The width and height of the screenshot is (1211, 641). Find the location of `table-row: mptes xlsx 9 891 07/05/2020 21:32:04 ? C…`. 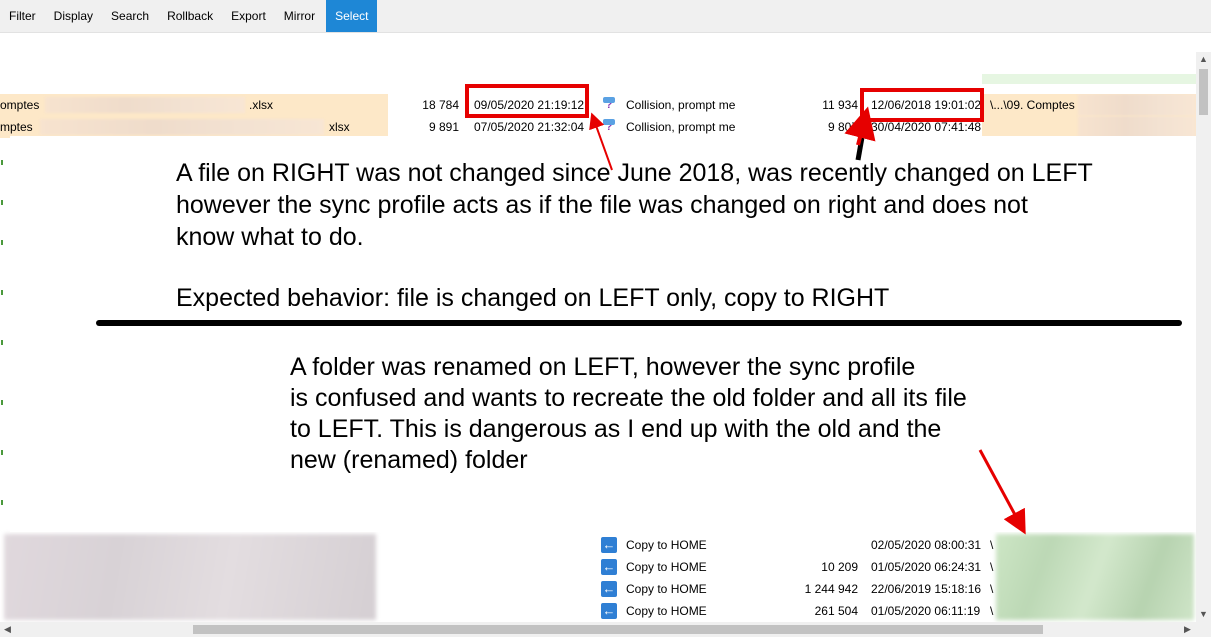

table-row: mptes xlsx 9 891 07/05/2020 21:32:04 ? C… is located at coordinates (598, 127).